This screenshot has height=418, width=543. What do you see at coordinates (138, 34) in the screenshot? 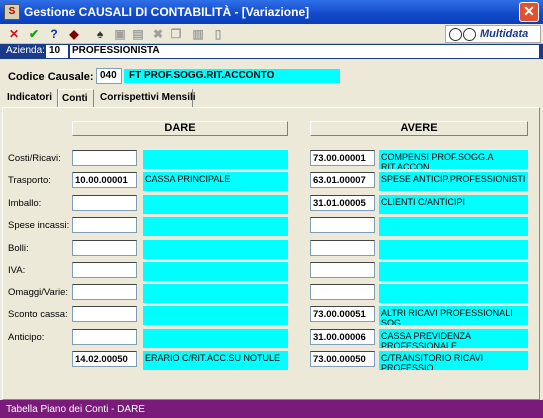
I see `save-icon: ▤` at bounding box center [138, 34].